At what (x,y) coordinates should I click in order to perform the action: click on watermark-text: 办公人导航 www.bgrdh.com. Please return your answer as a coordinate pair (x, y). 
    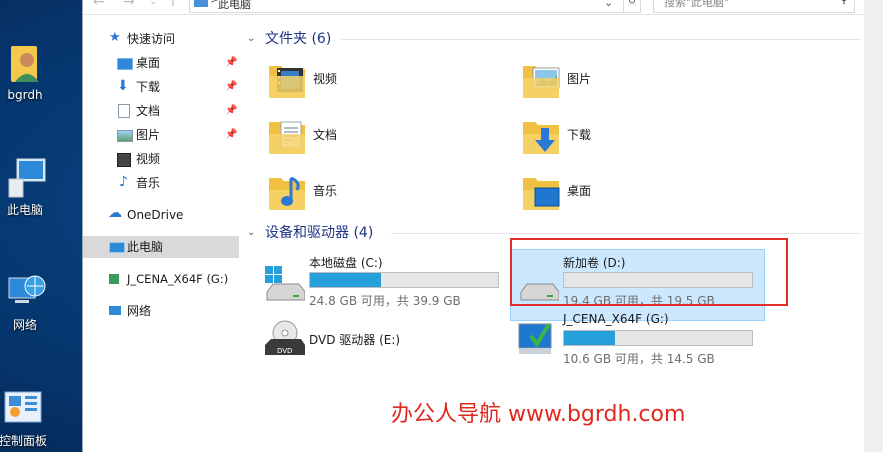
    Looking at the image, I should click on (538, 414).